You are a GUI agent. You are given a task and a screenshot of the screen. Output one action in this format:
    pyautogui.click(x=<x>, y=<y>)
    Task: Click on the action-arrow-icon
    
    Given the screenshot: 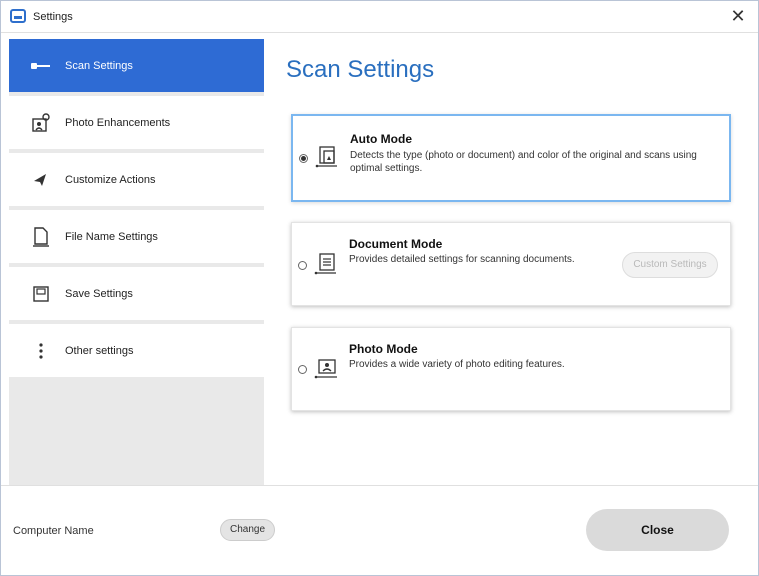 What is the action you would take?
    pyautogui.click(x=41, y=180)
    